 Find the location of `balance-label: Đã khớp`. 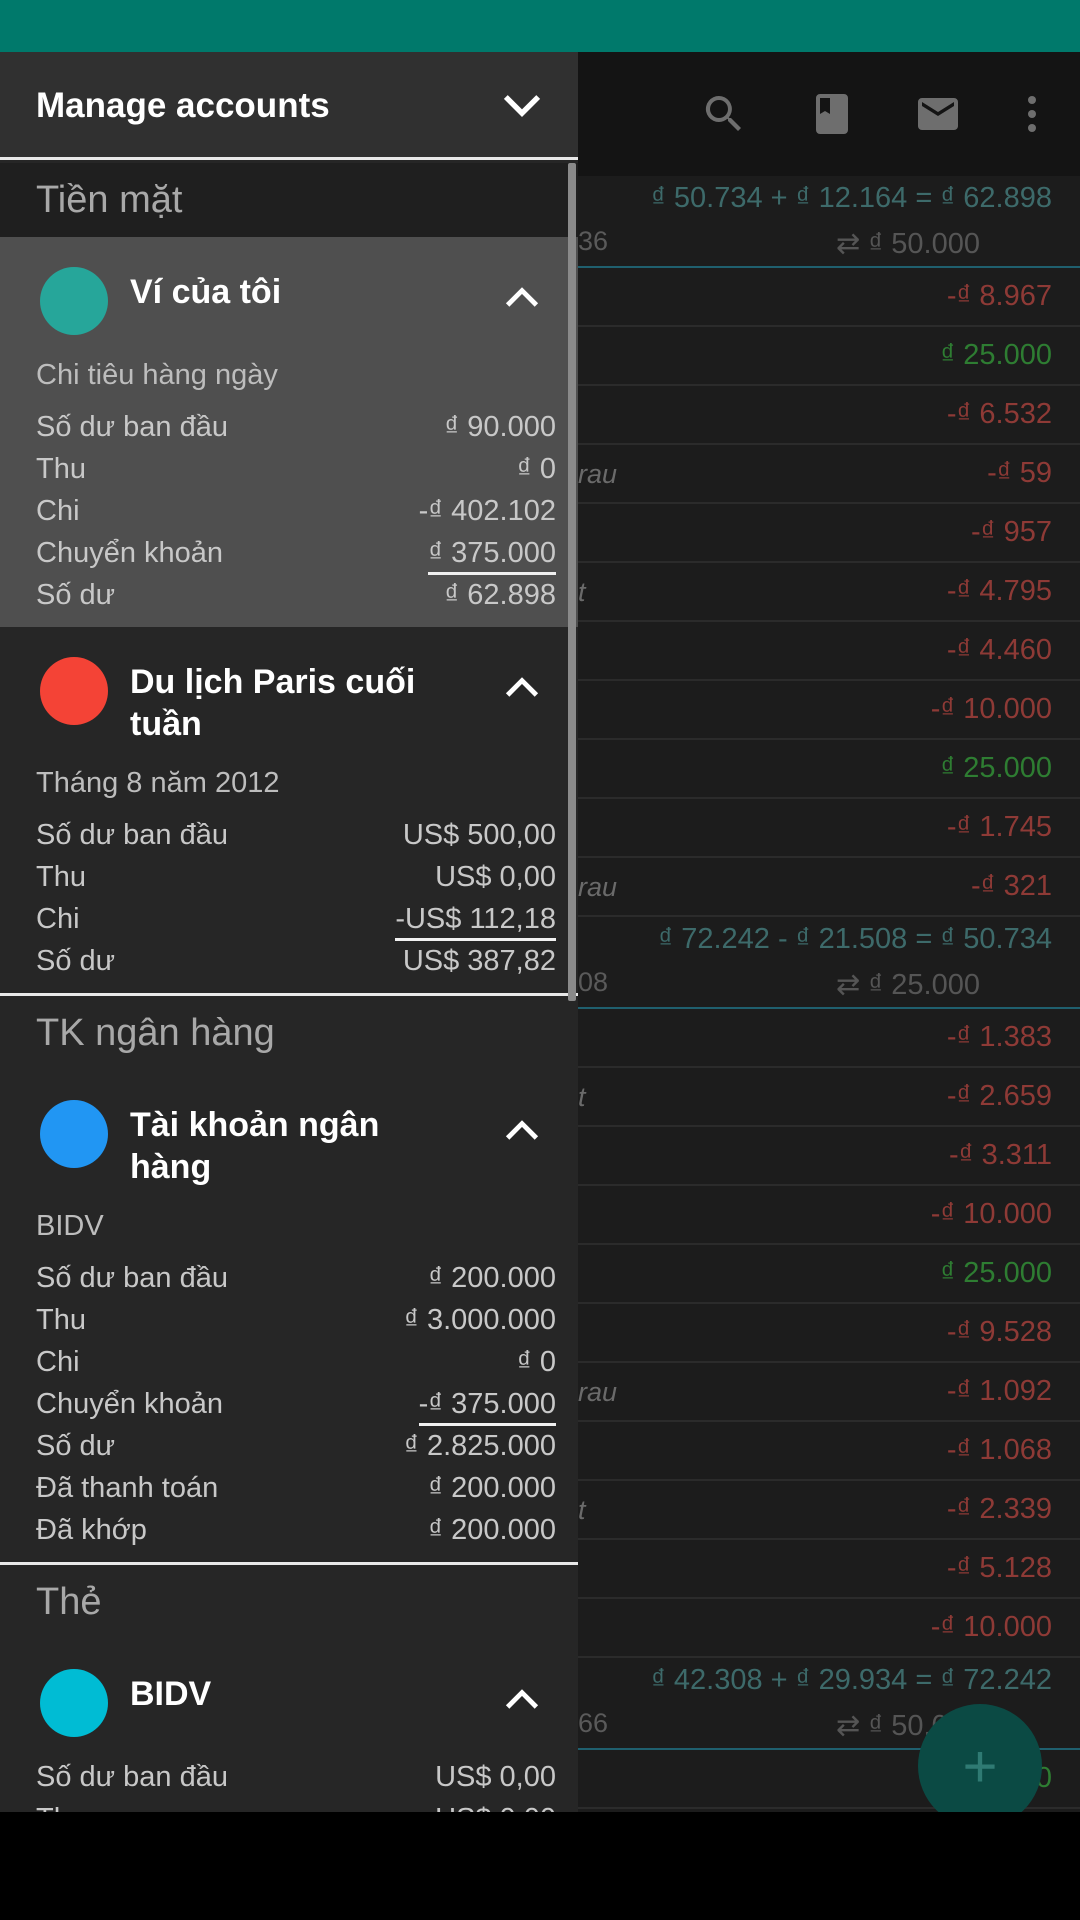

balance-label: Đã khớp is located at coordinates (91, 1530).